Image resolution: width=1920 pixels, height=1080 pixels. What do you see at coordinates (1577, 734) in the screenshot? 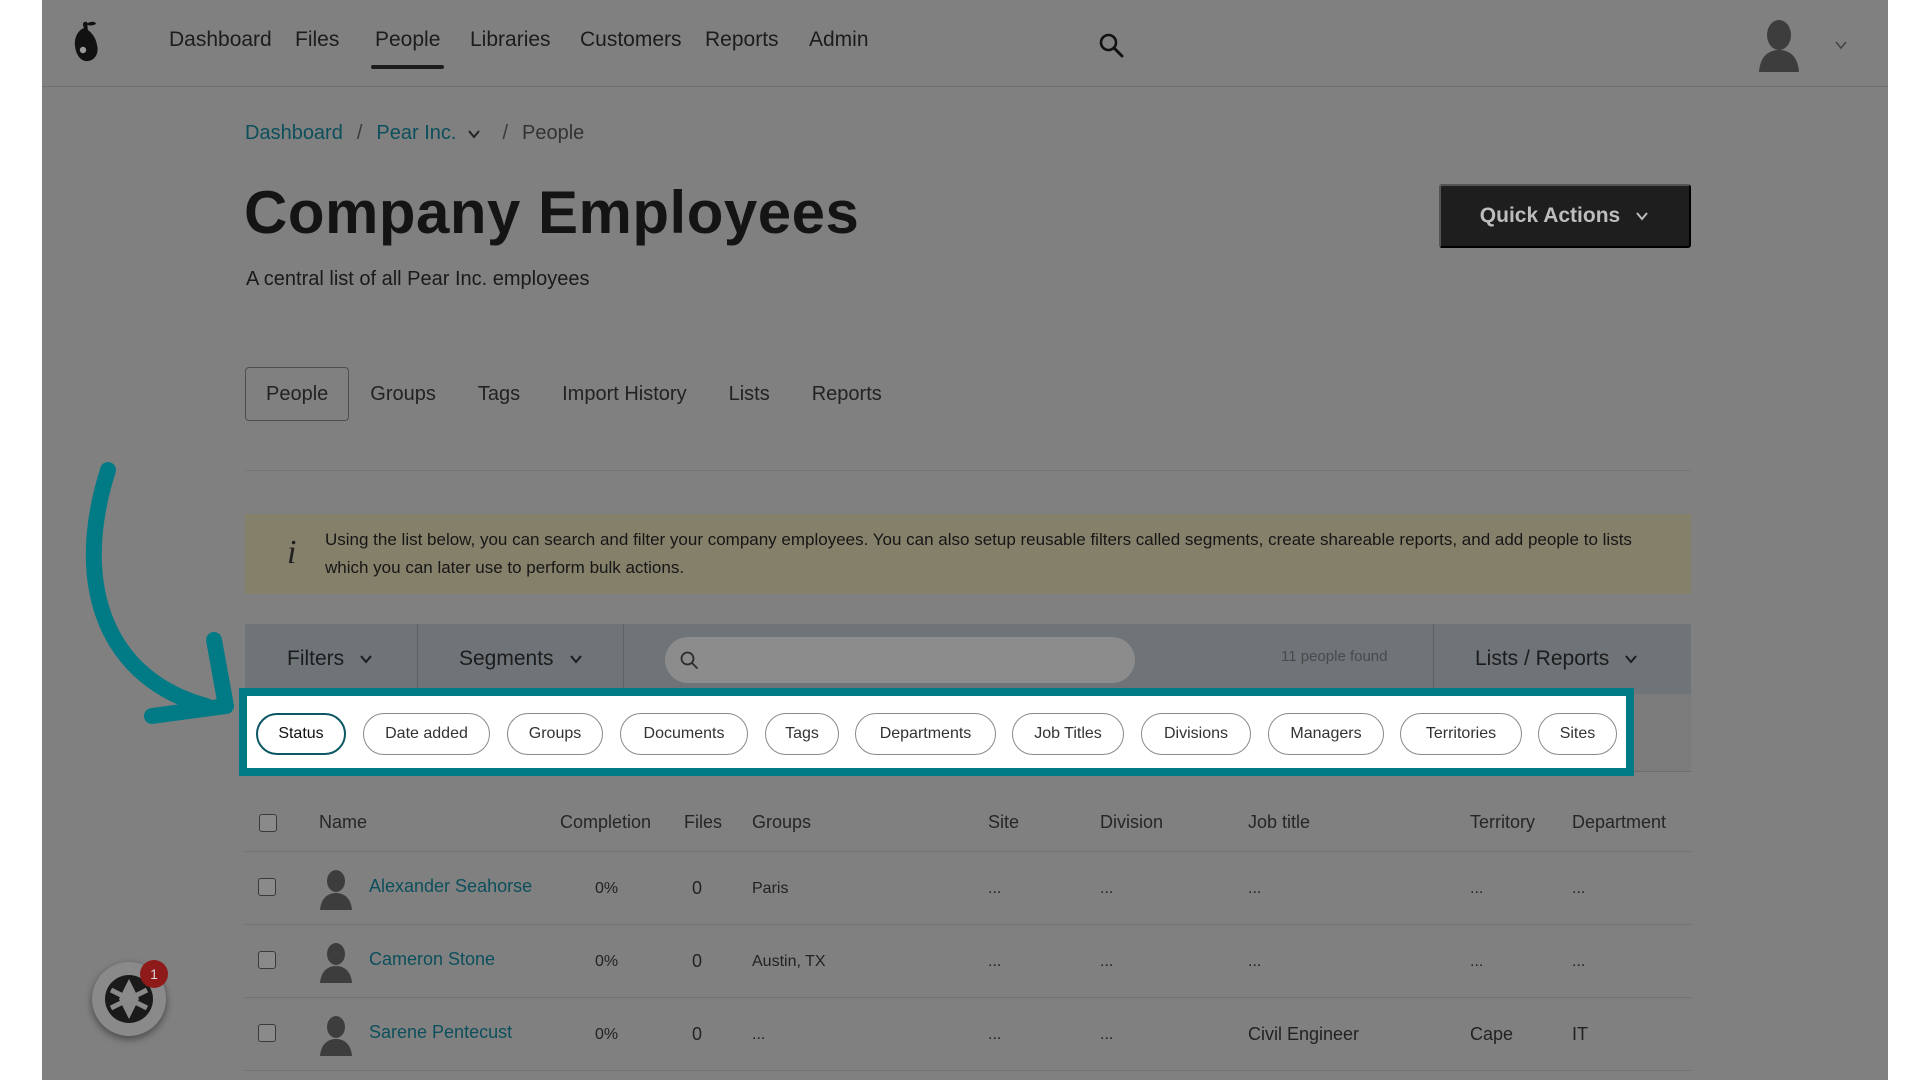
I see `chip-sites: Sites` at bounding box center [1577, 734].